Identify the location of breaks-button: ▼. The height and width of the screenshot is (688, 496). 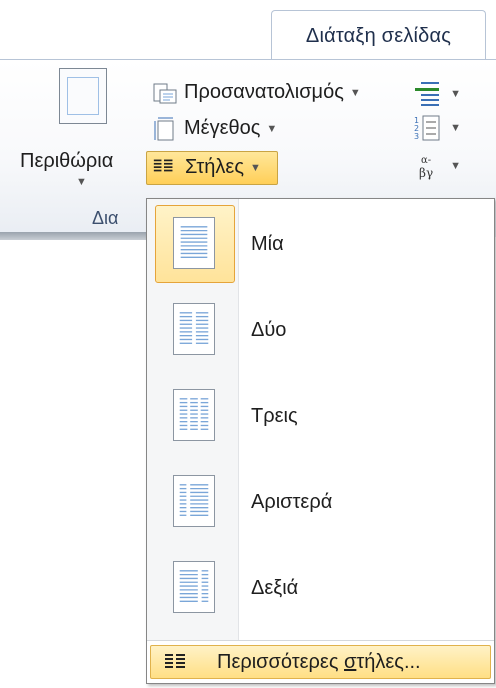
(437, 95).